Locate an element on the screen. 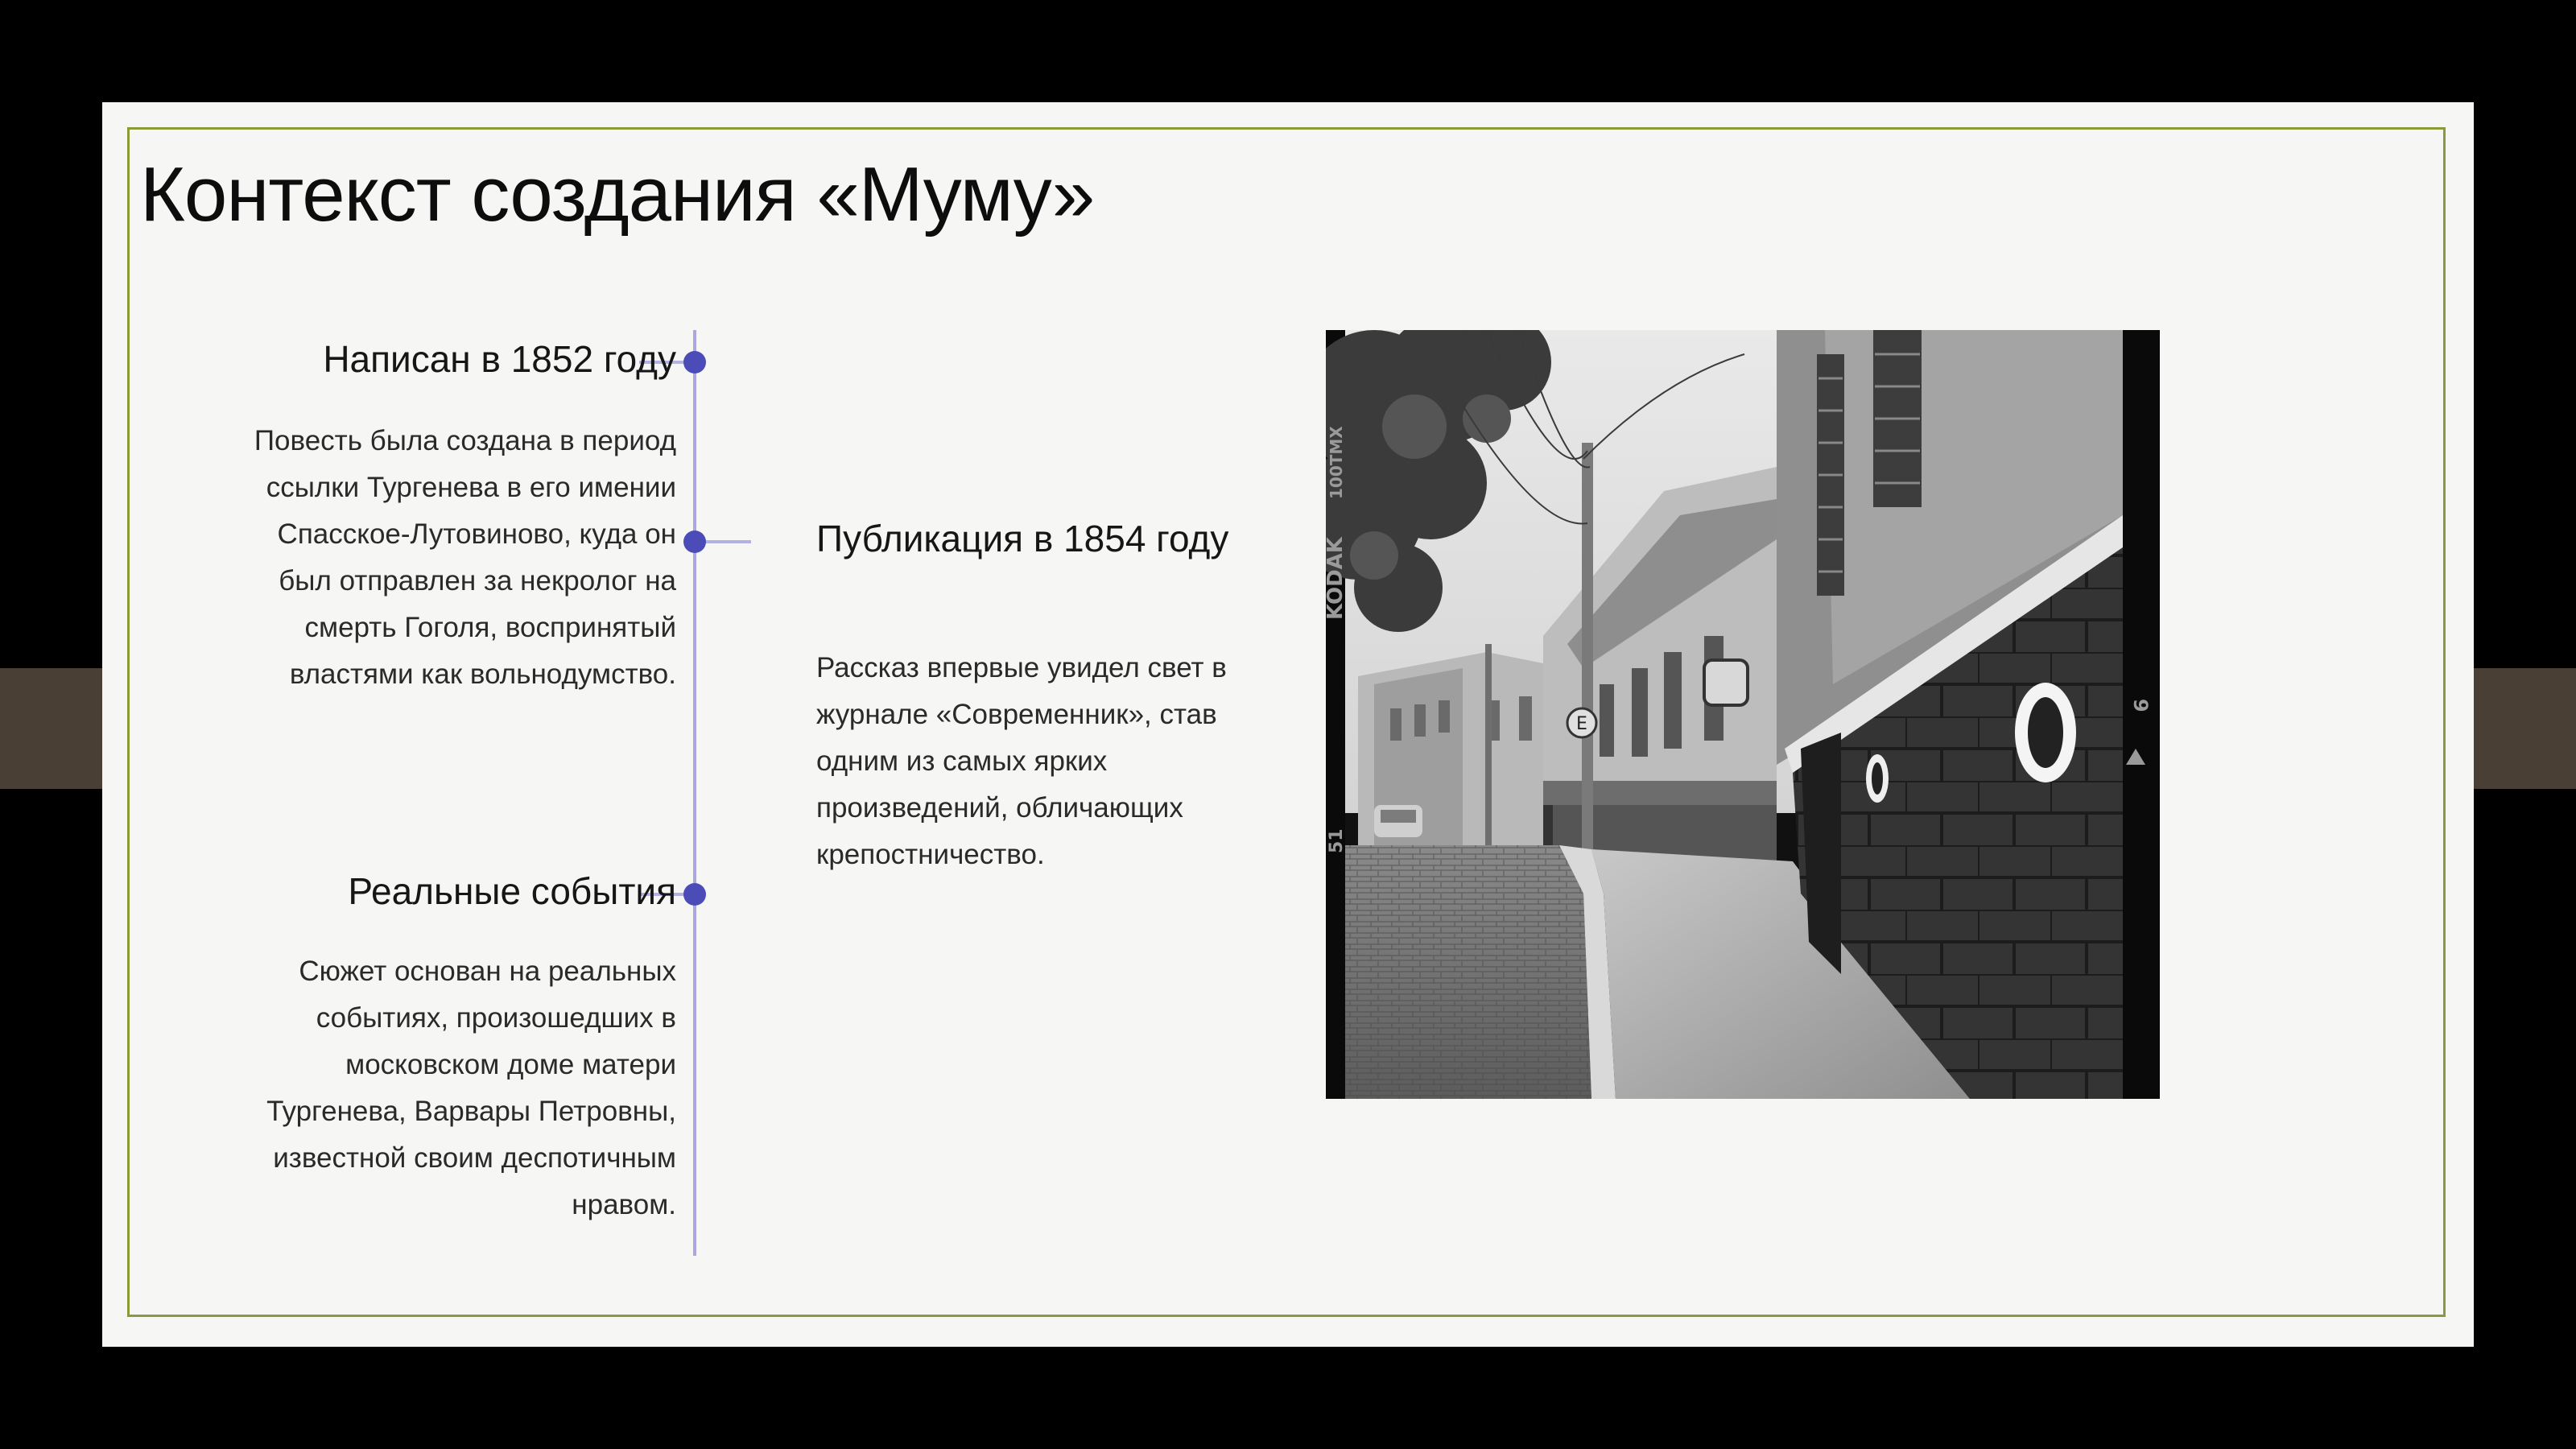  event-heading-2: Публикация в 1854 году is located at coordinates (1022, 538).